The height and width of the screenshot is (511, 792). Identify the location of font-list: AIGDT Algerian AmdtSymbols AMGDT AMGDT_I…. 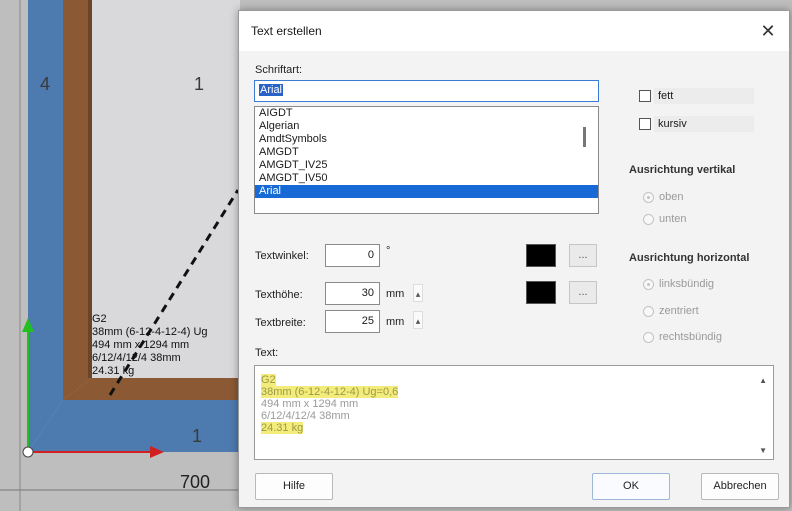
(426, 160).